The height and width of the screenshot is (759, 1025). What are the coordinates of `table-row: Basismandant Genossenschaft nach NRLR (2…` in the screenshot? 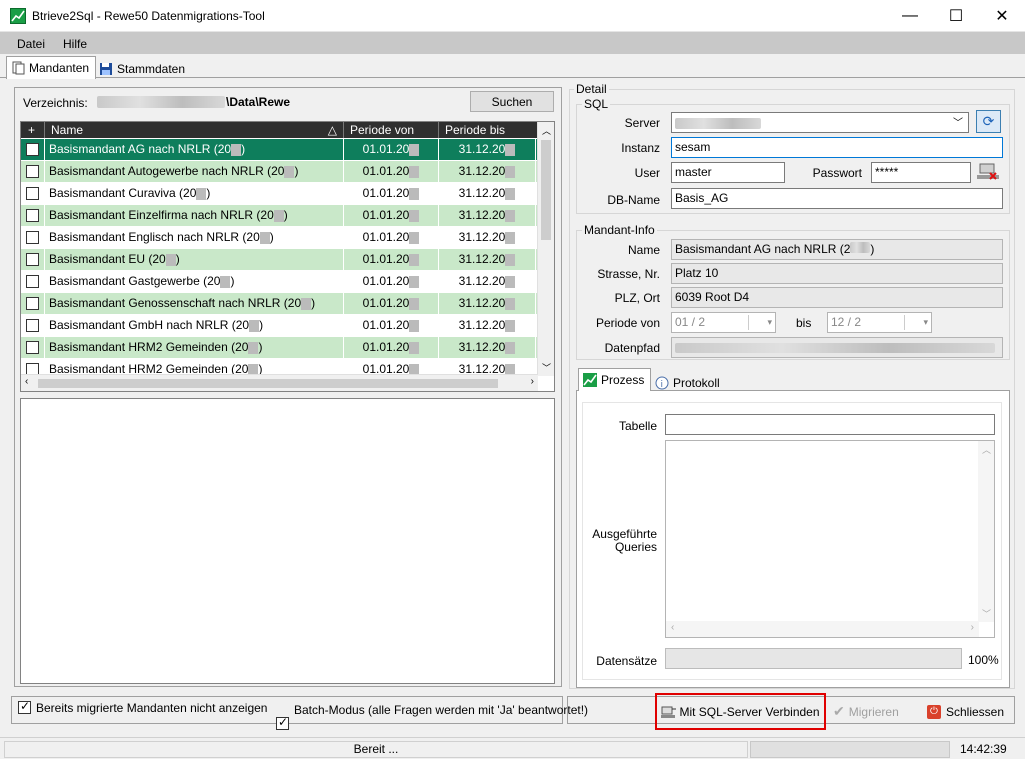 It's located at (279, 304).